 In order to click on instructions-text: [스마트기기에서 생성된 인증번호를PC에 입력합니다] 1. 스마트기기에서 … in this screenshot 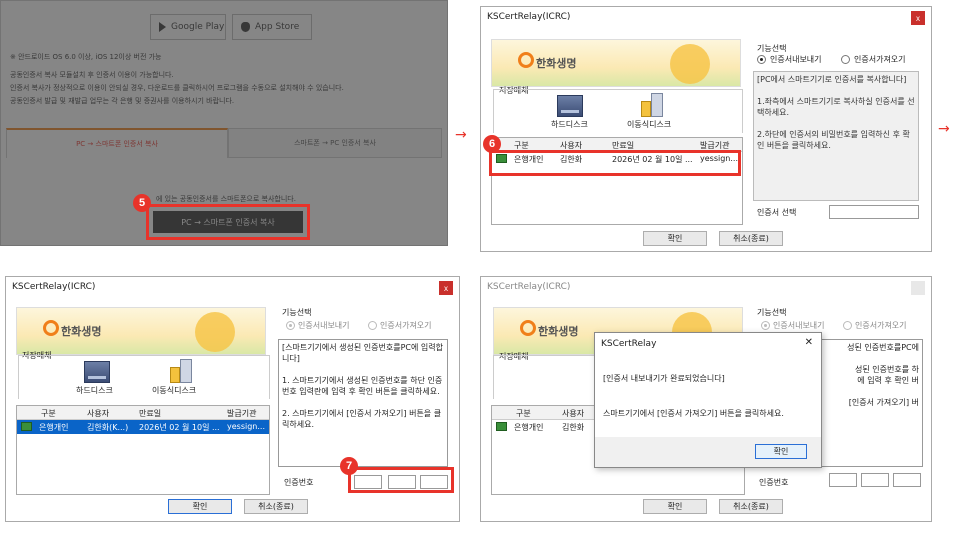, I will do `click(363, 403)`.